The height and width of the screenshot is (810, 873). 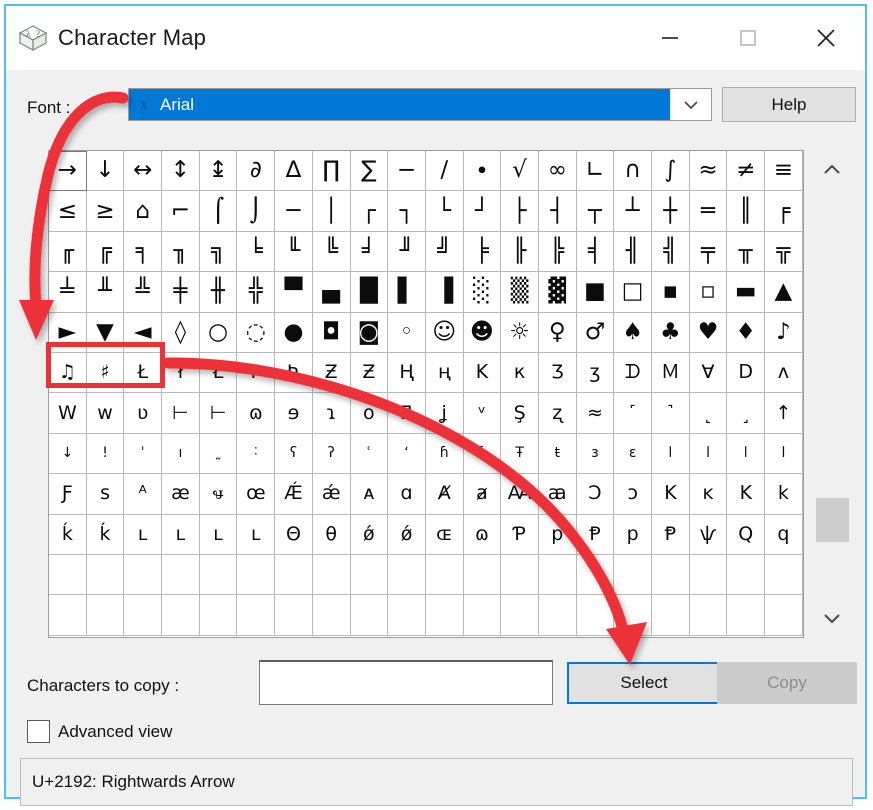 I want to click on character-cell: ☺, so click(x=444, y=332).